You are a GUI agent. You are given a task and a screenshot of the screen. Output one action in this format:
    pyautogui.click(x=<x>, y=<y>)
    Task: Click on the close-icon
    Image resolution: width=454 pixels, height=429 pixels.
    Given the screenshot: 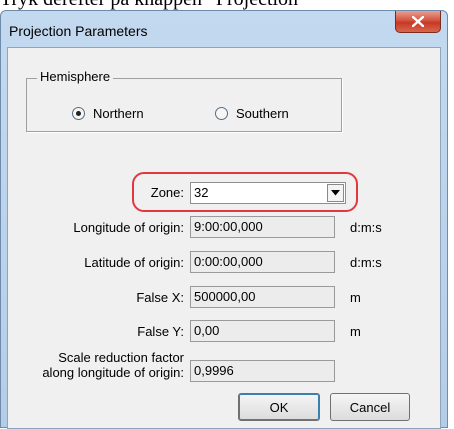 What is the action you would take?
    pyautogui.click(x=418, y=21)
    